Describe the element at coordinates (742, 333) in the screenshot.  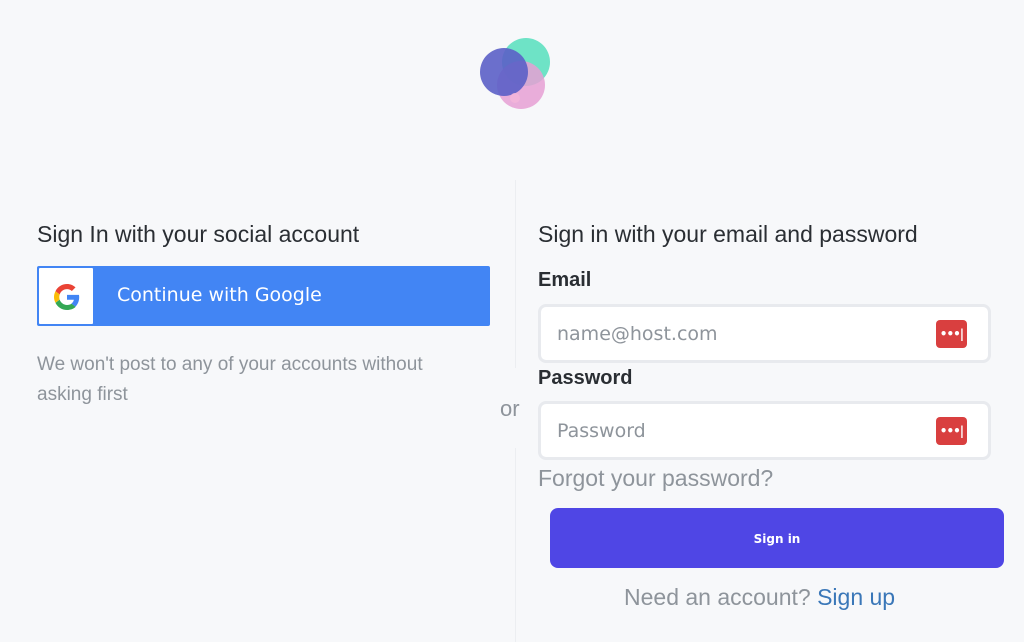
I see `email-input` at that location.